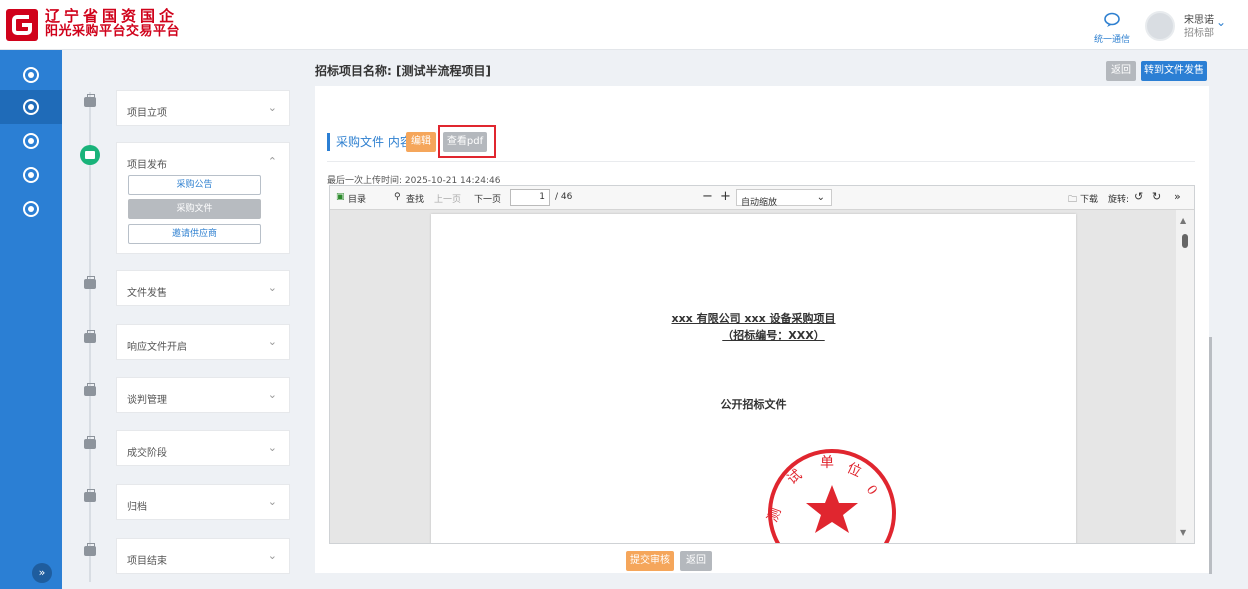 The width and height of the screenshot is (1248, 589). What do you see at coordinates (147, 113) in the screenshot?
I see `step-label: 项目立项` at bounding box center [147, 113].